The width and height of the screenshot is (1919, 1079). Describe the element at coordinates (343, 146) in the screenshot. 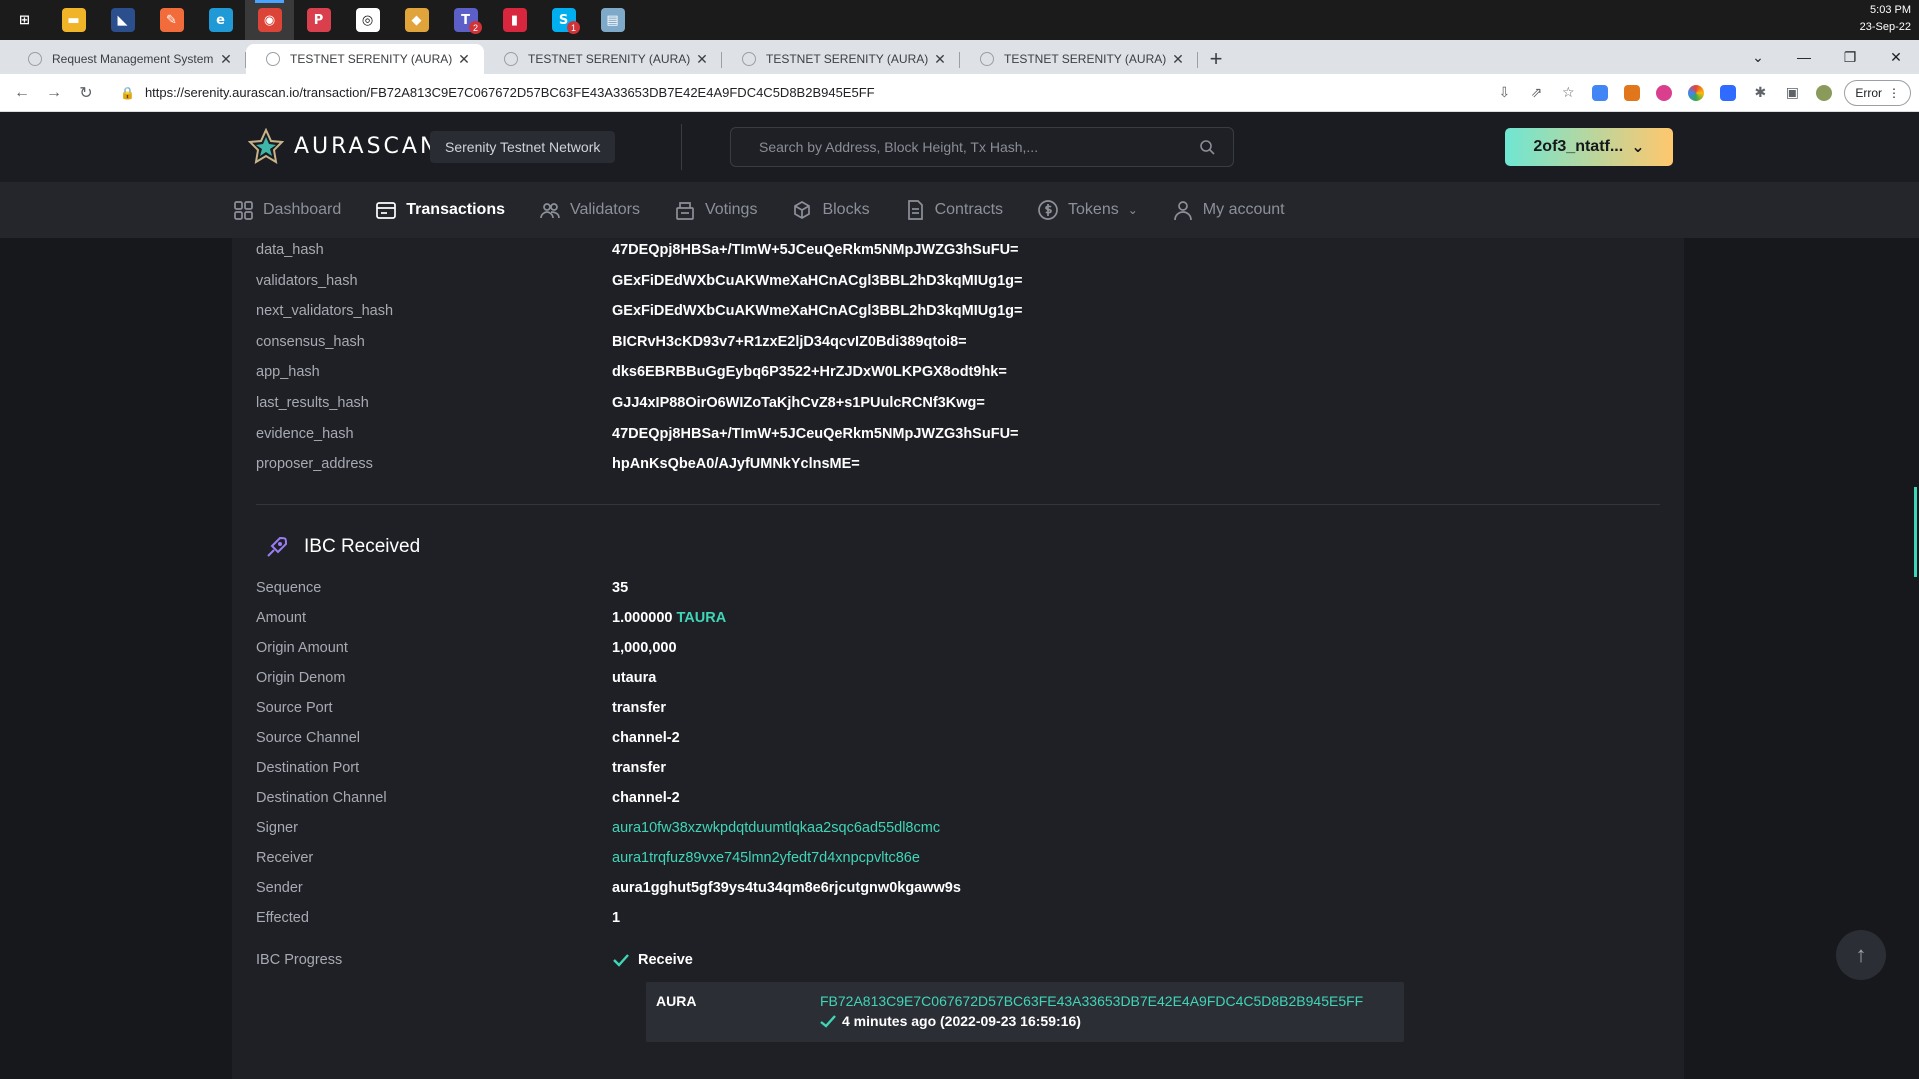

I see `aurascan-logo: AURASCAN` at that location.